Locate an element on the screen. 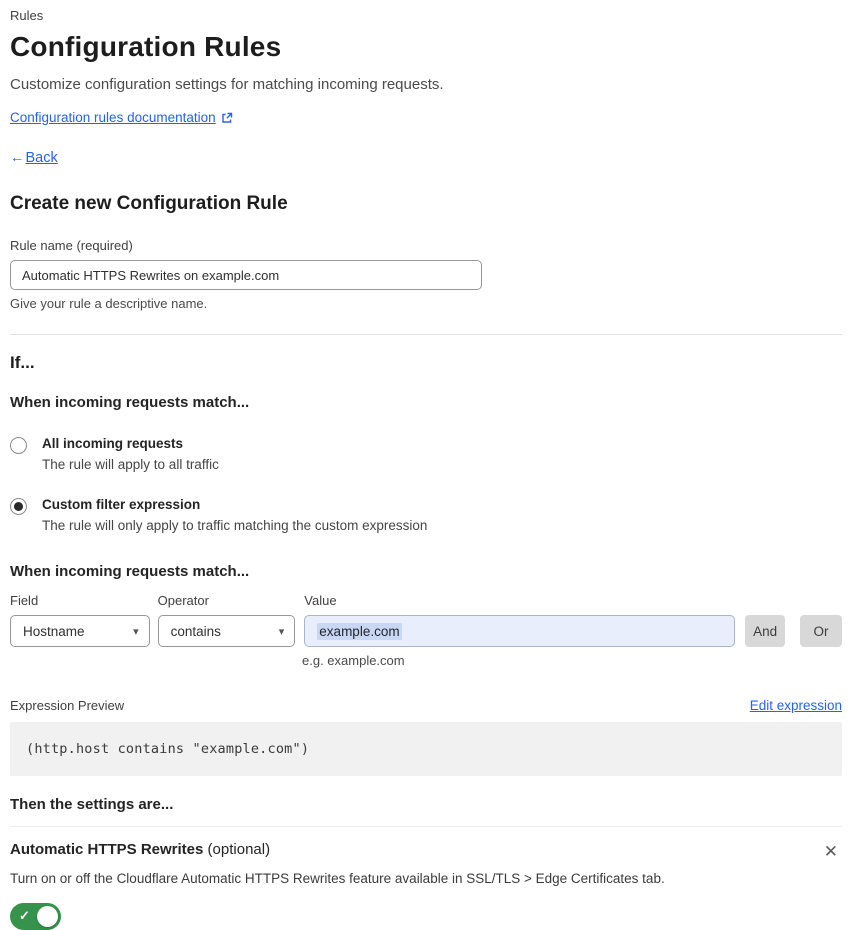  radio-button-selected is located at coordinates (18, 506).